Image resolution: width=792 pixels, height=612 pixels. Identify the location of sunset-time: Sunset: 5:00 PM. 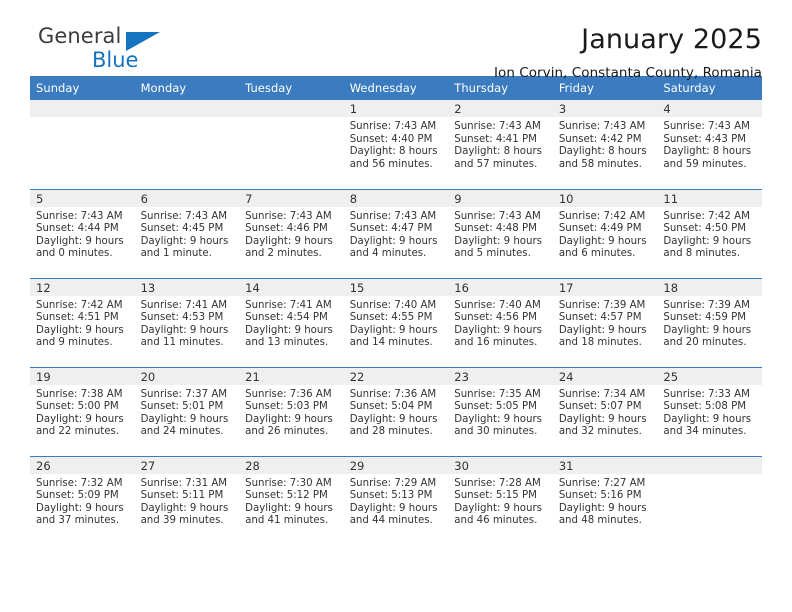
(77, 407).